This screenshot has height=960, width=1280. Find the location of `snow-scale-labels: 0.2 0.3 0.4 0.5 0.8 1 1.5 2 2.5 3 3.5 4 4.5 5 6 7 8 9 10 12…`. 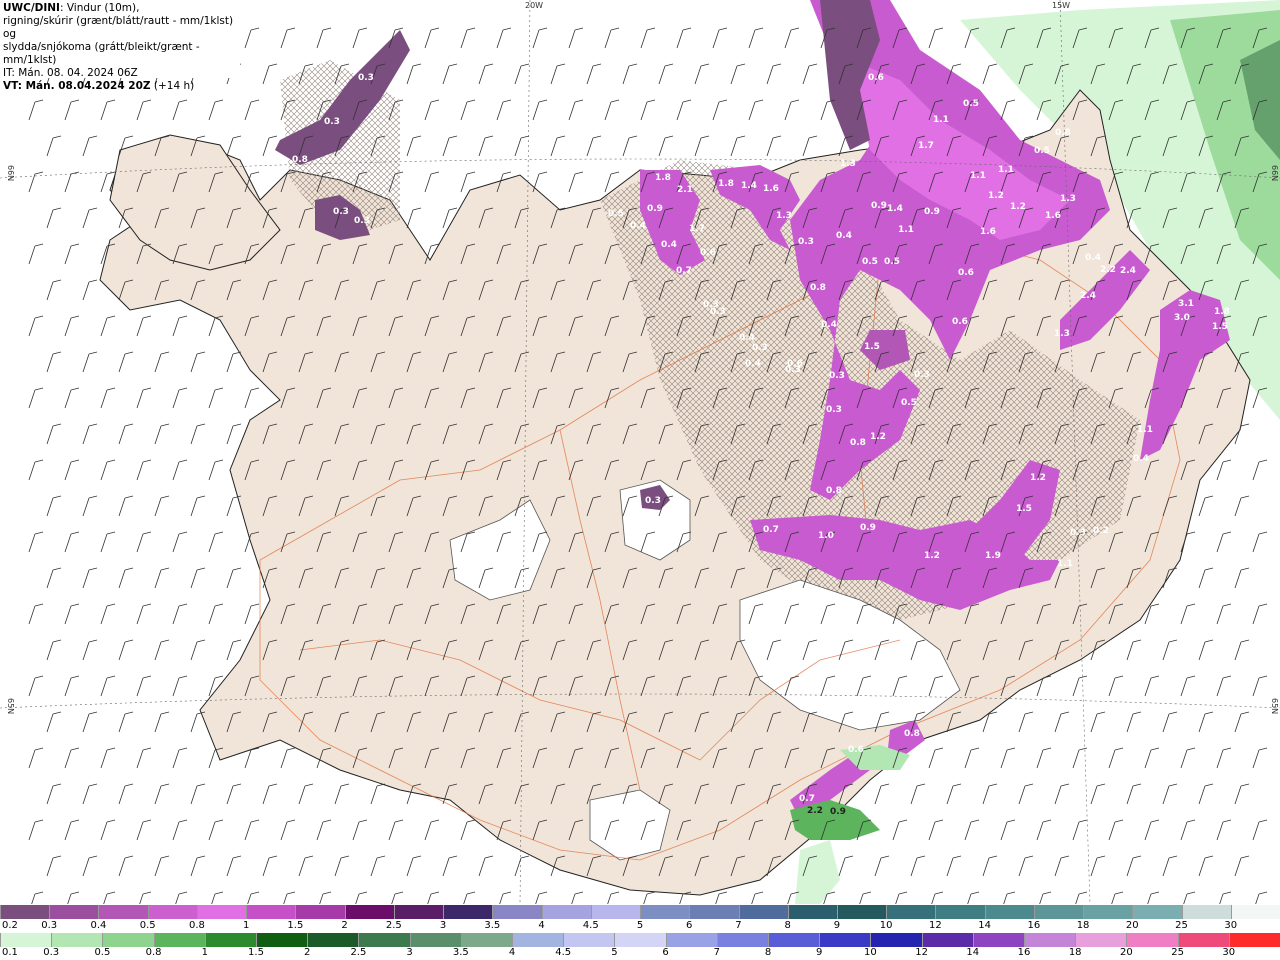

snow-scale-labels: 0.2 0.3 0.4 0.5 0.8 1 1.5 2 2.5 3 3.5 4 4.5 5 6 7 8 9 10 12… is located at coordinates (640, 926).